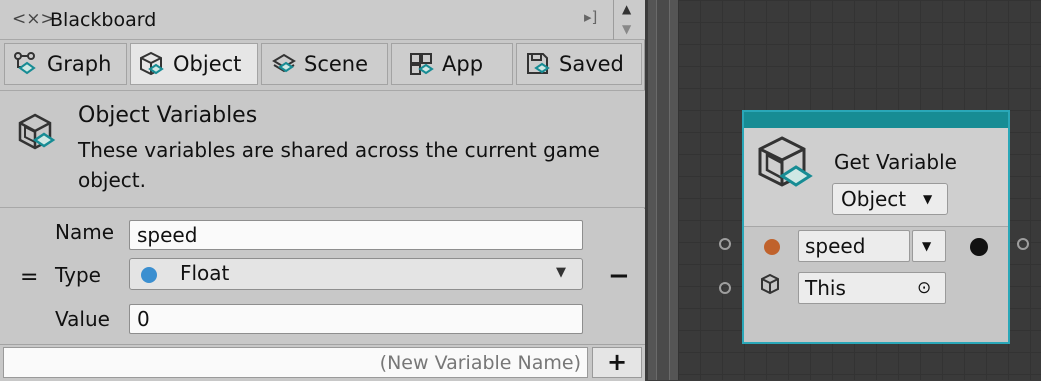  What do you see at coordinates (617, 362) in the screenshot?
I see `add-variable-button: +` at bounding box center [617, 362].